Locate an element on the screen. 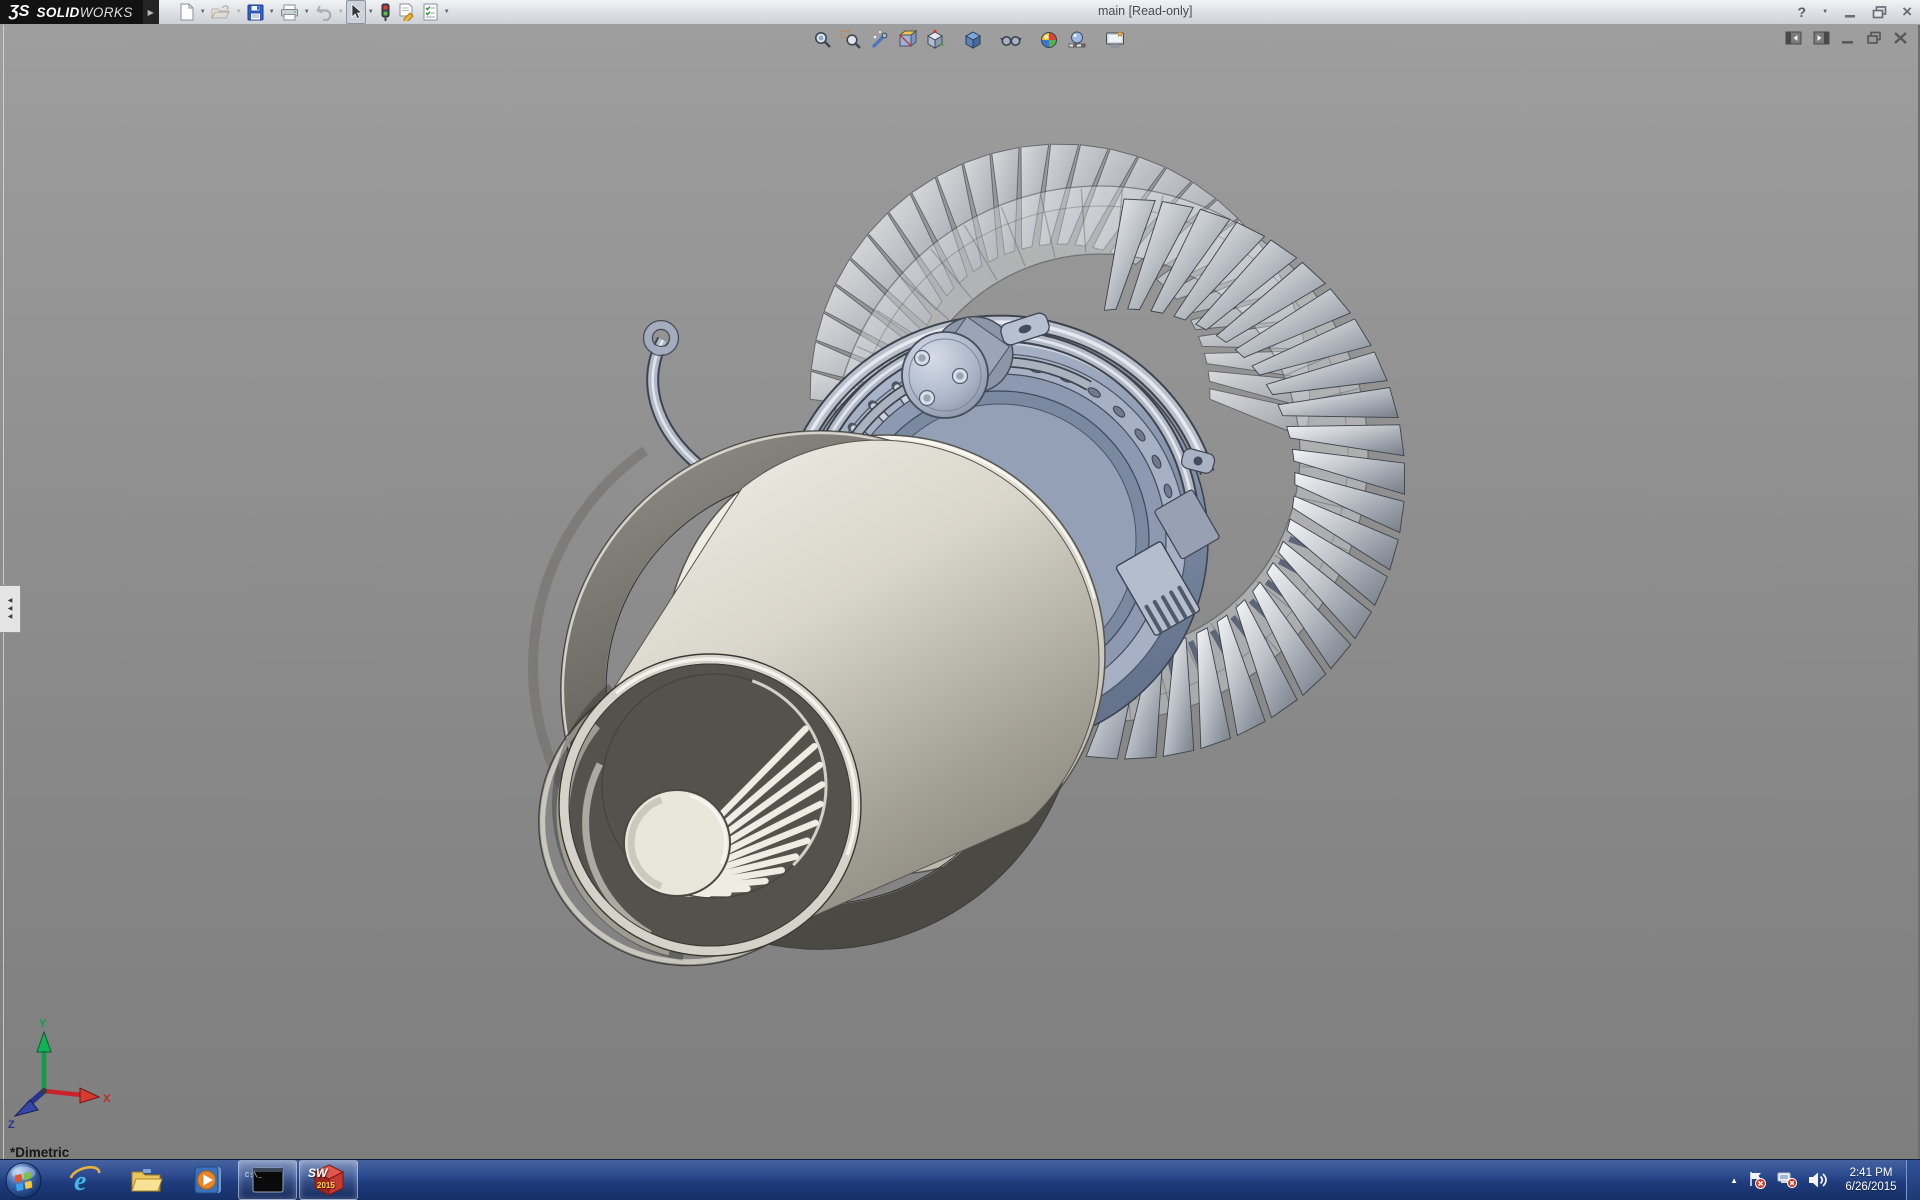  system-tray: ▲ 2:41 PM 6/26/2015 is located at coordinates (1817, 1180).